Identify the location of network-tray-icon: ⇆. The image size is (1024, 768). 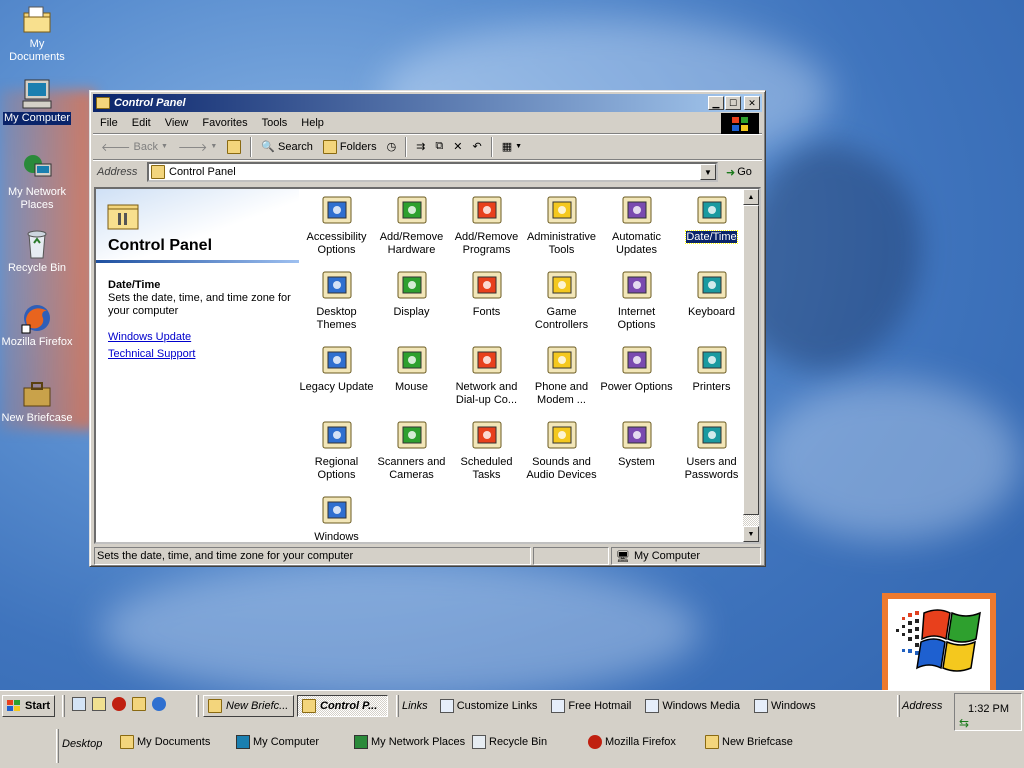
(964, 723).